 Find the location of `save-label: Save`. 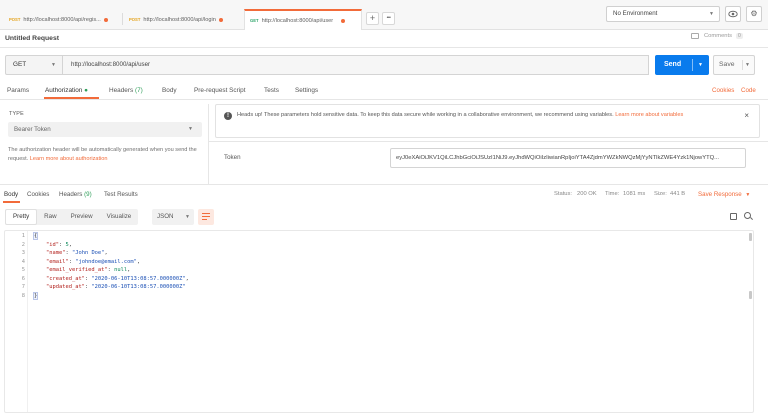

save-label: Save is located at coordinates (727, 64).